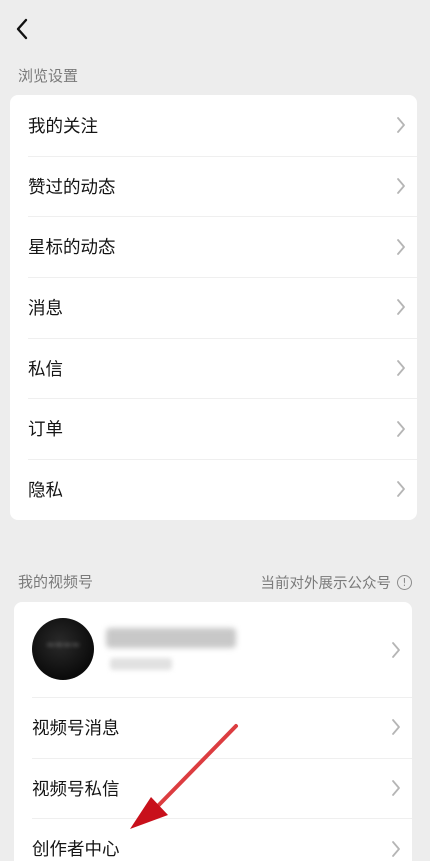 The height and width of the screenshot is (861, 430). I want to click on row-label: 私信, so click(45, 369).